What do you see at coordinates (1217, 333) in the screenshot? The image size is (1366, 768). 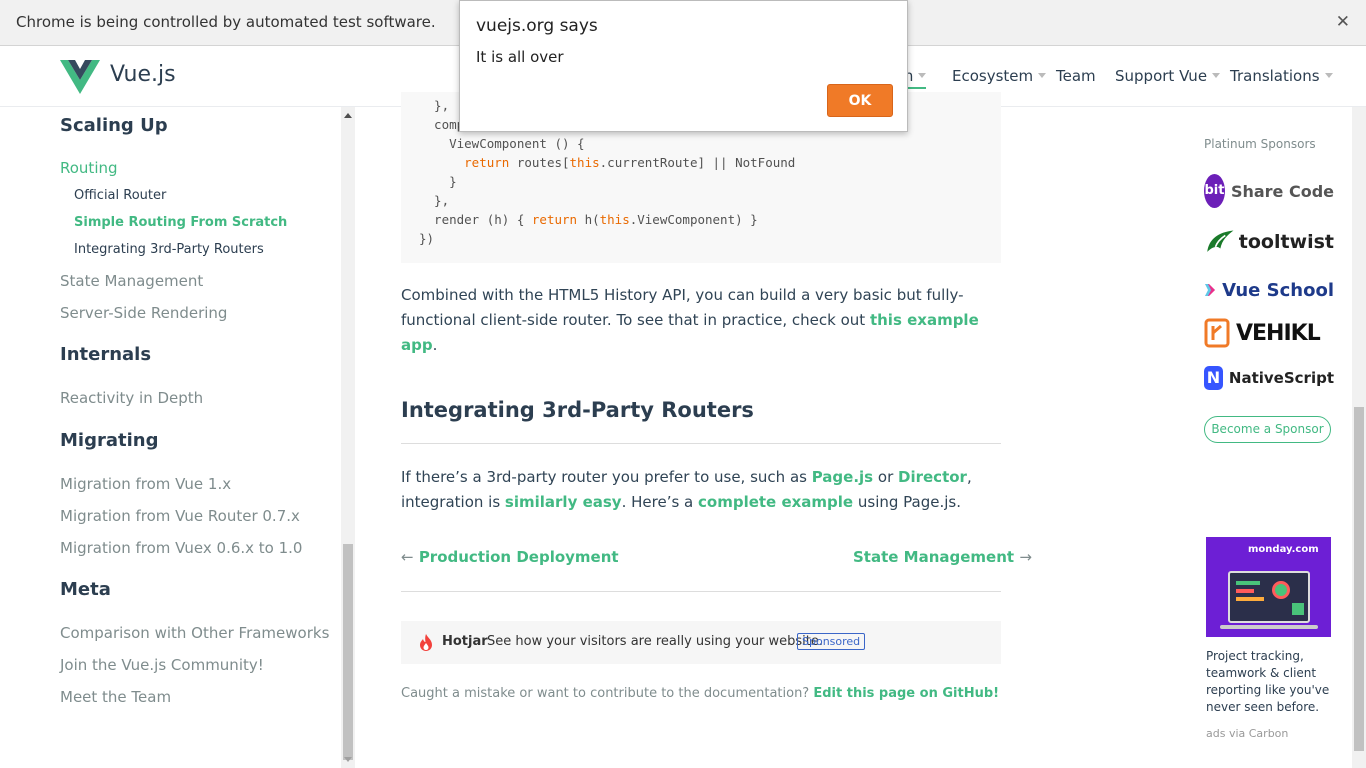 I see `vehikl-logo-icon` at bounding box center [1217, 333].